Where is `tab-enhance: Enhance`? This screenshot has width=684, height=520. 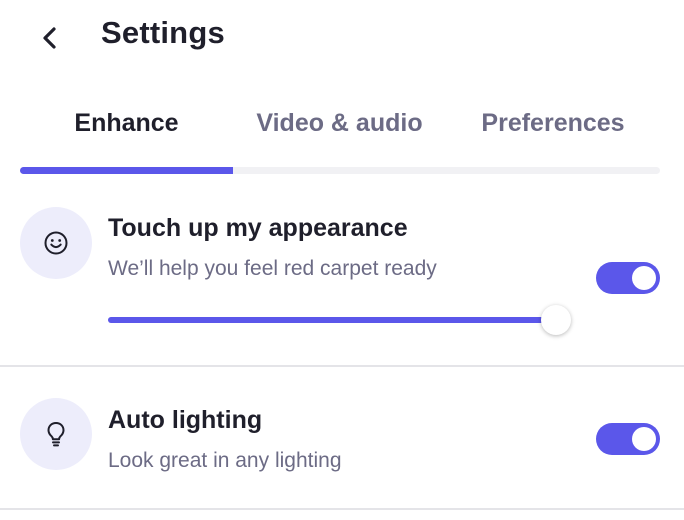
tab-enhance: Enhance is located at coordinates (126, 123).